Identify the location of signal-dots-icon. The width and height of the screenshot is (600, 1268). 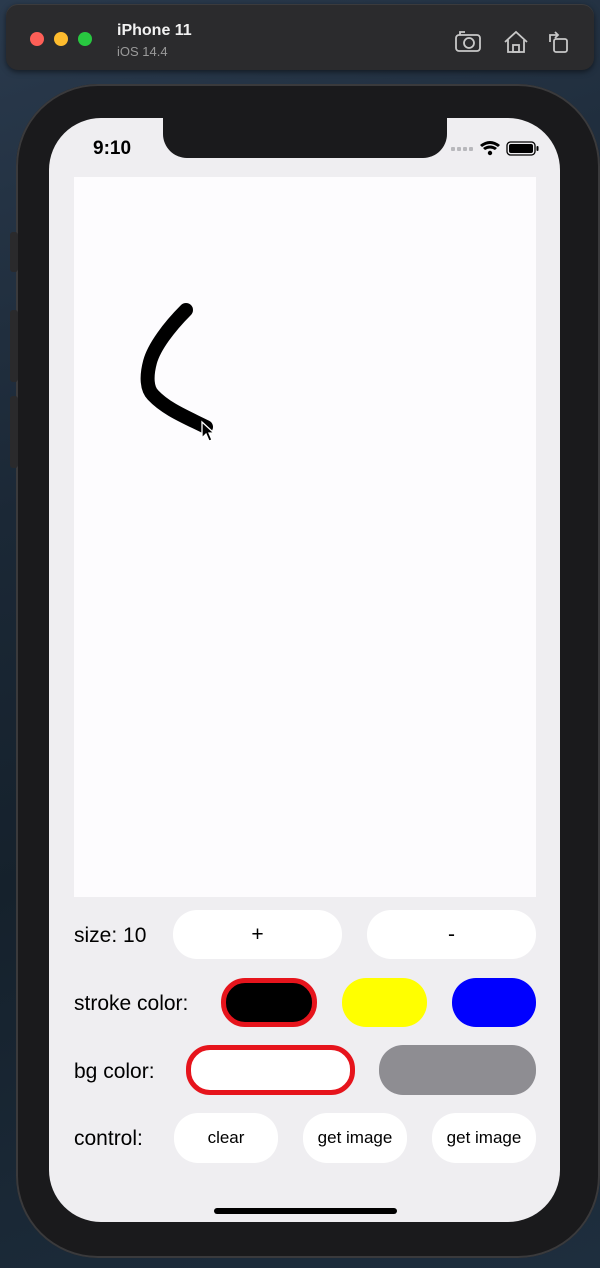
(462, 149).